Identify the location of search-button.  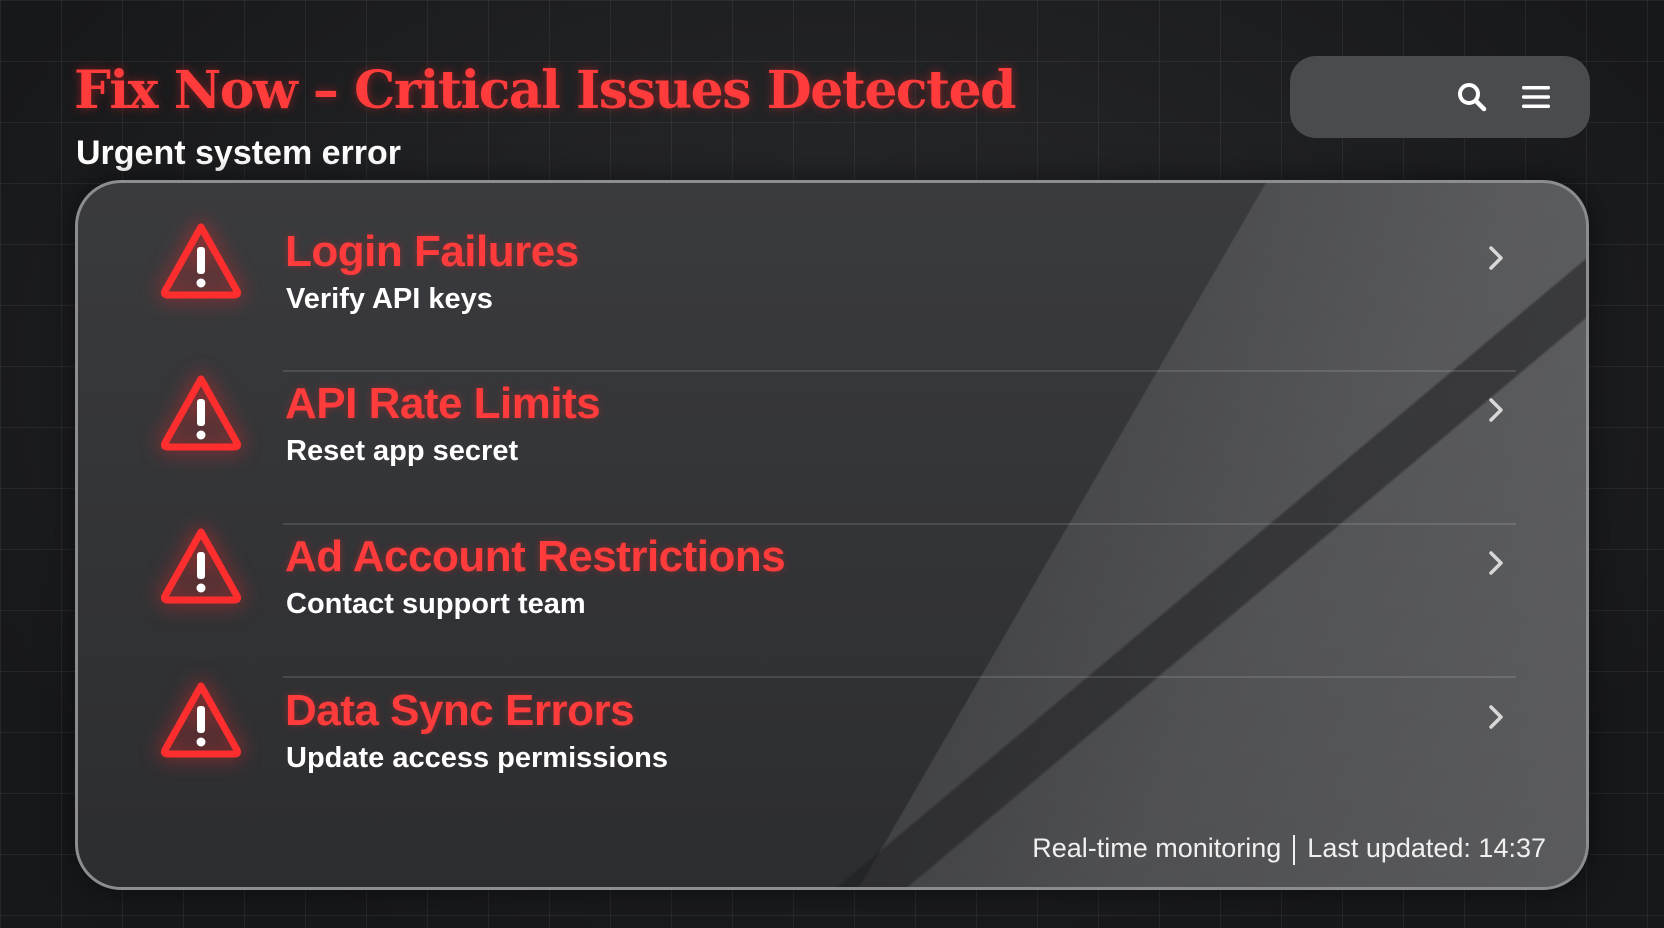
(1472, 97).